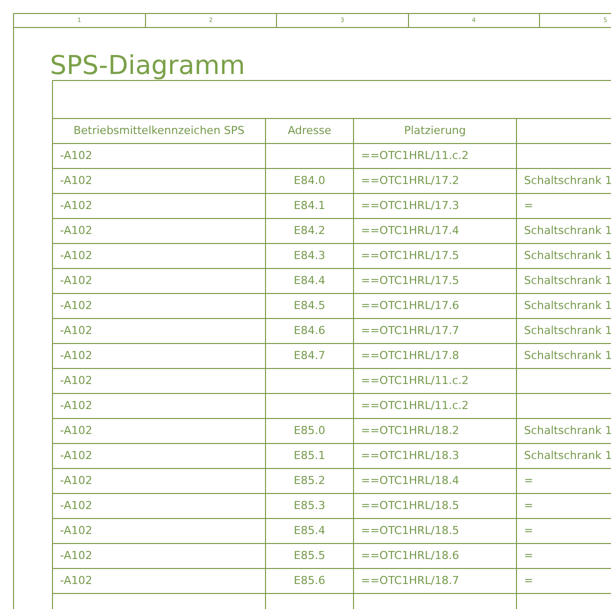  I want to click on table-cell: E85.2, so click(310, 481).